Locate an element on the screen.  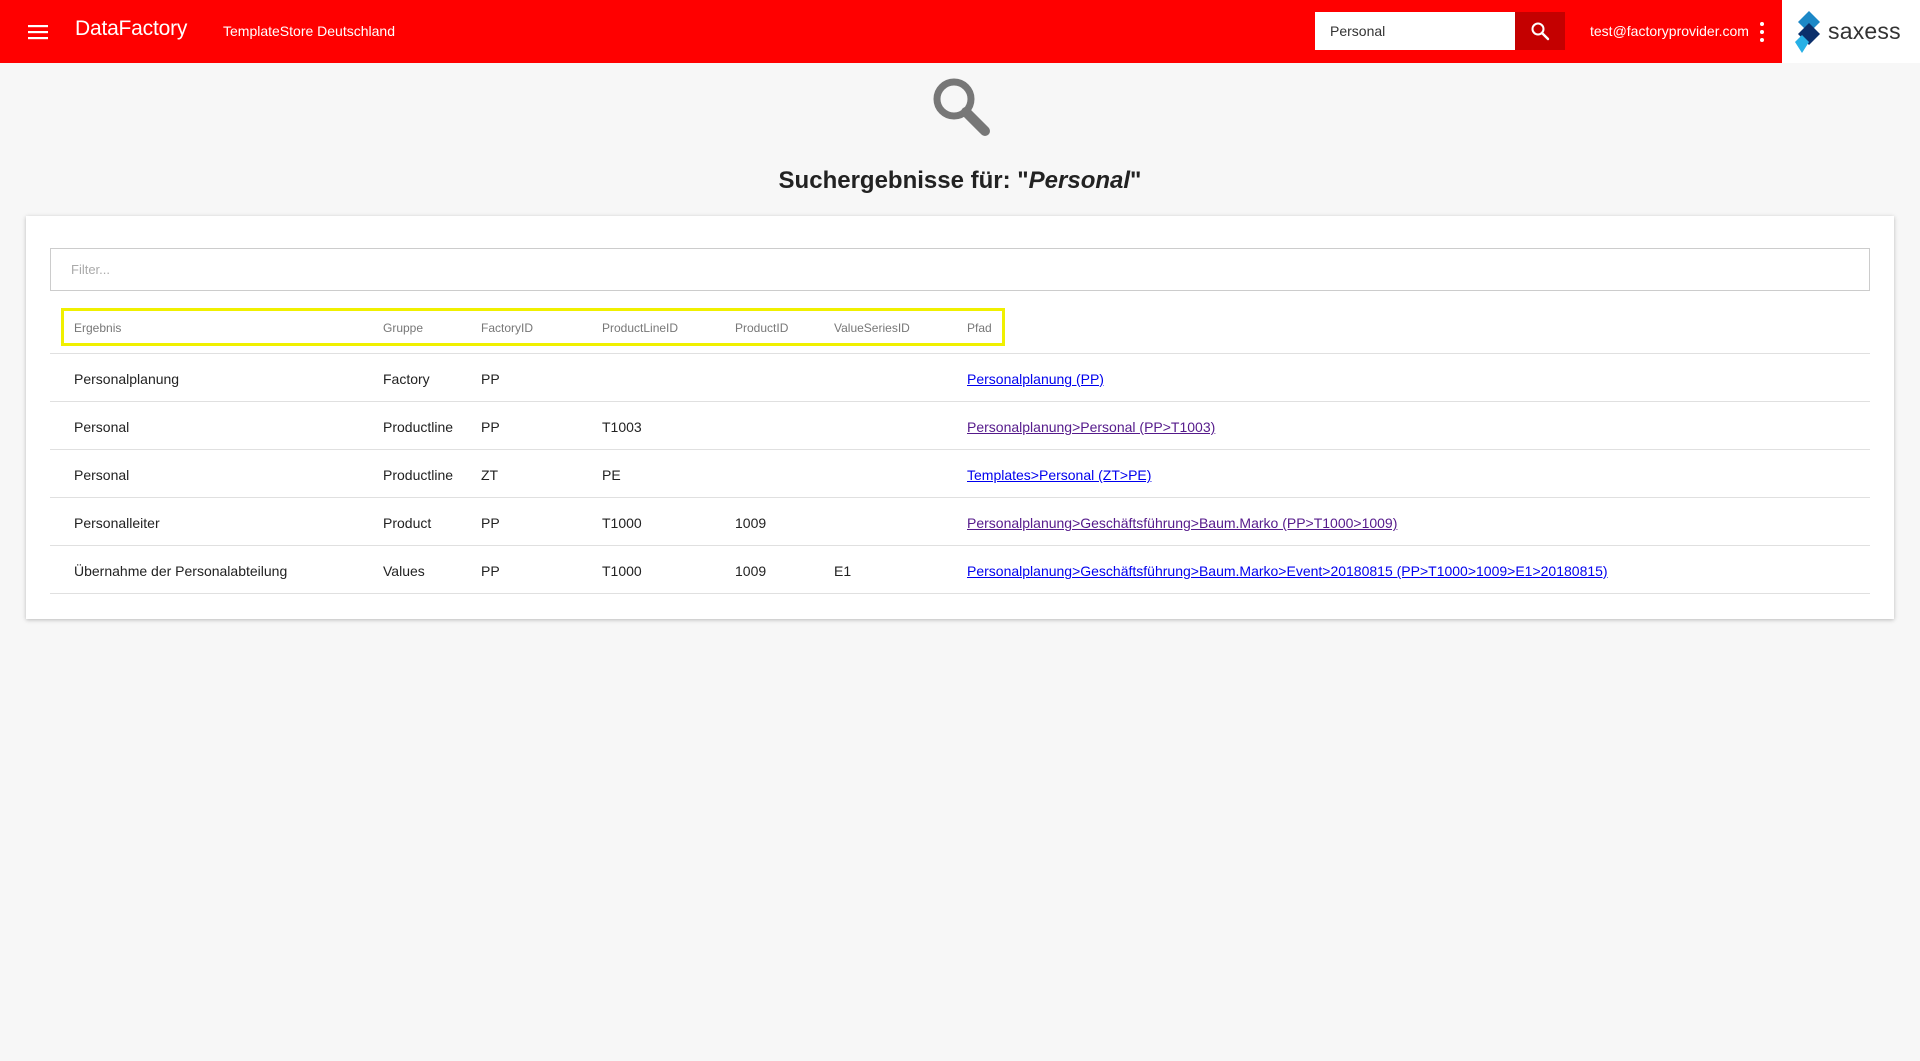
store-name: TemplateStore Deutschland is located at coordinates (309, 31).